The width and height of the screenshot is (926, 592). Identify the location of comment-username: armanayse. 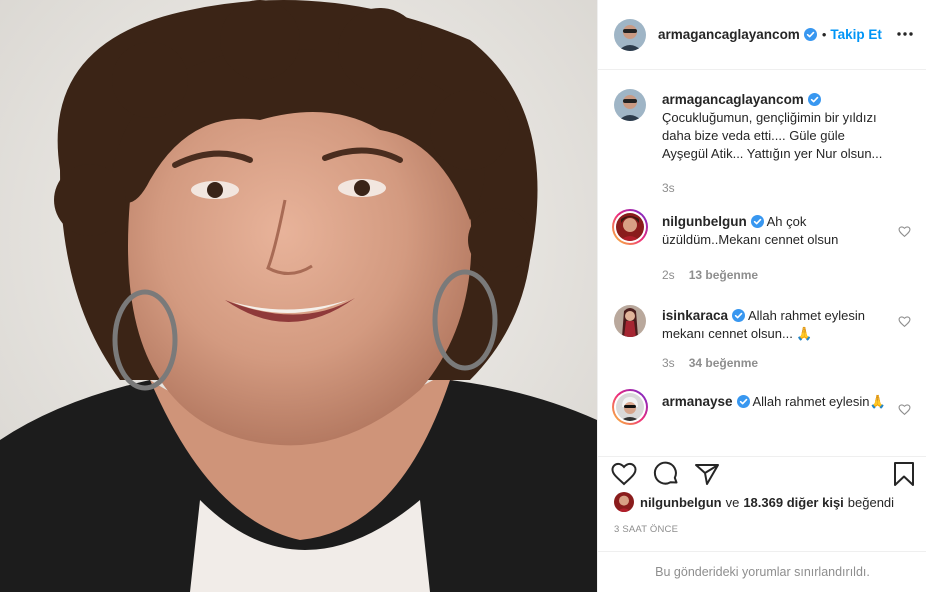
(697, 401).